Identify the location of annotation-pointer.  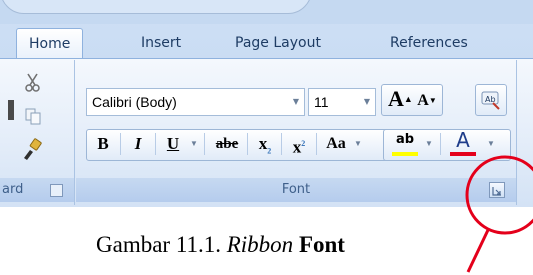
(478, 251).